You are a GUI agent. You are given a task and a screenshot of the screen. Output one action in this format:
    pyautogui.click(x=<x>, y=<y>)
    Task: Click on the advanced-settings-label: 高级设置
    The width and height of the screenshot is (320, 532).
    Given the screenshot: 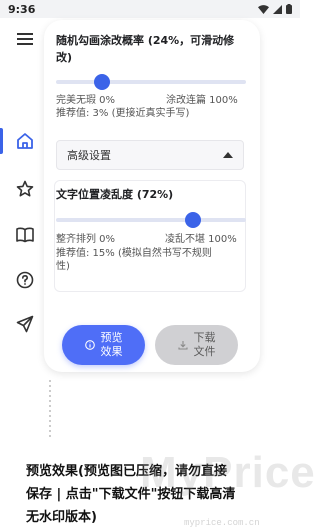 What is the action you would take?
    pyautogui.click(x=89, y=155)
    